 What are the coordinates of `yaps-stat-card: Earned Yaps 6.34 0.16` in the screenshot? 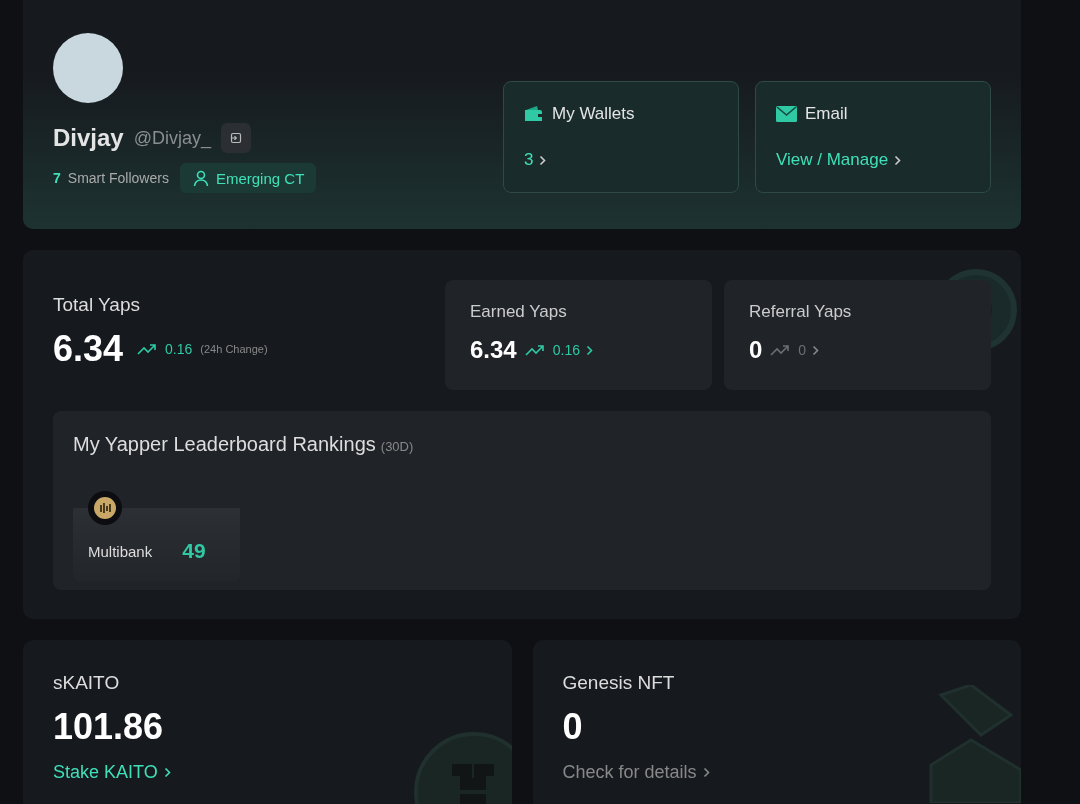 It's located at (578, 335).